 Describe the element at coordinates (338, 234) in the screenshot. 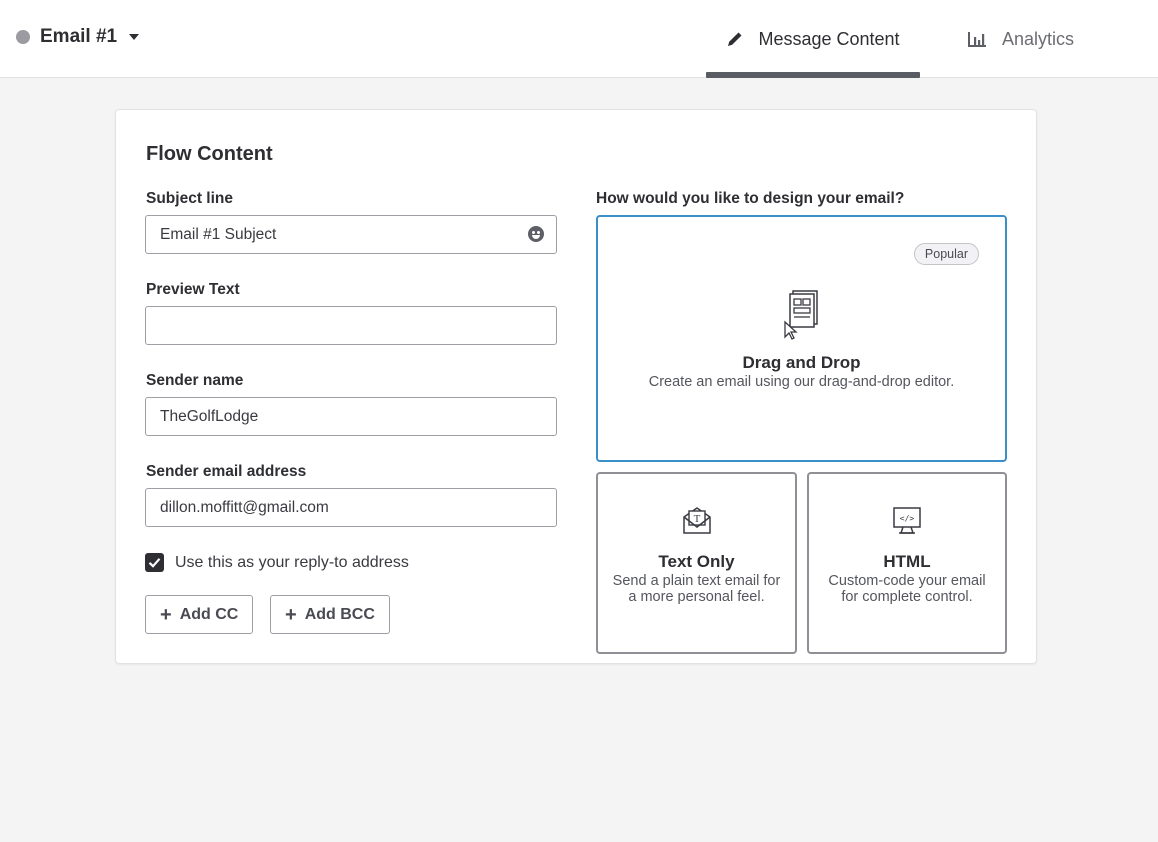

I see `subject-input` at that location.